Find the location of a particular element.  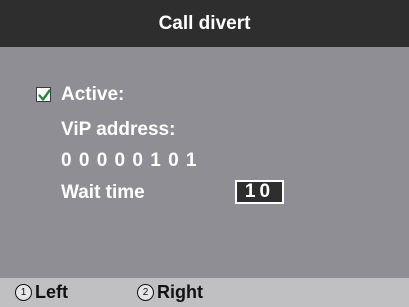

softkey-left: 1 Left is located at coordinates (41, 292).